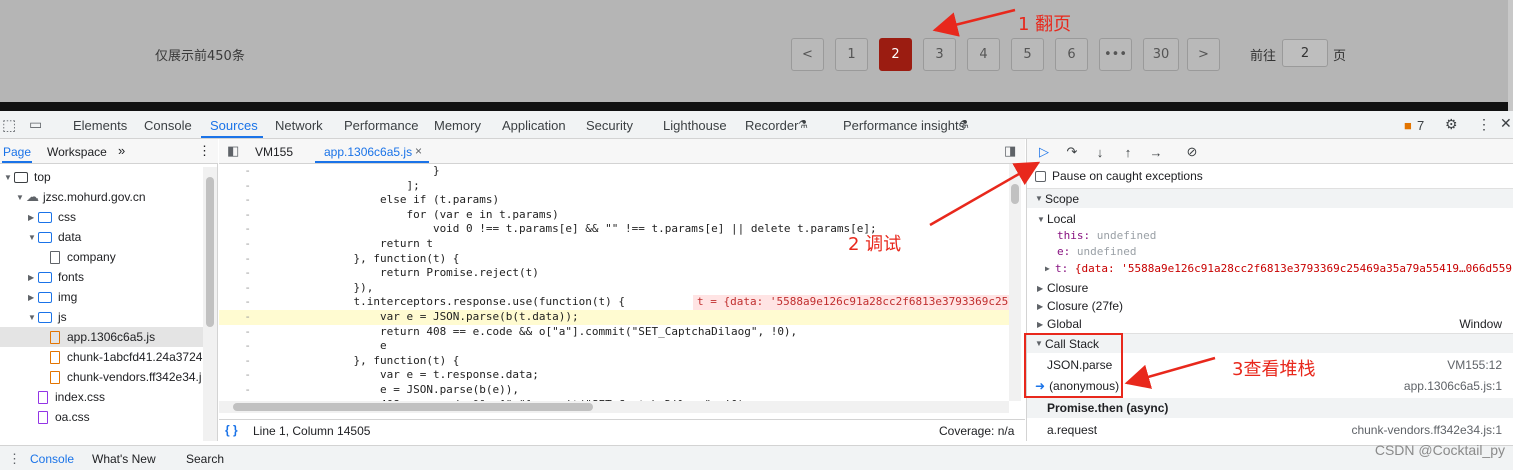 The width and height of the screenshot is (1513, 470). Describe the element at coordinates (985, 194) in the screenshot. I see `arrow-to-resume-button` at that location.